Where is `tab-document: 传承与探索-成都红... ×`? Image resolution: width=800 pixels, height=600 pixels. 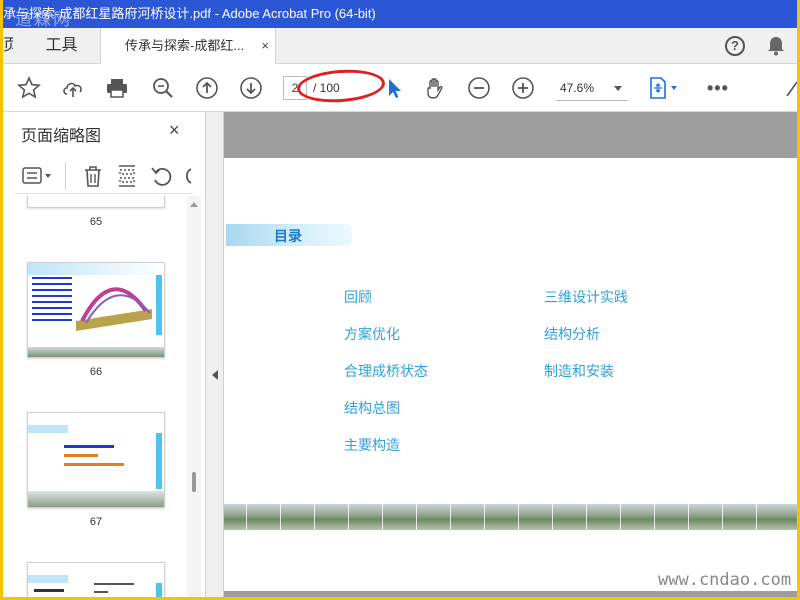 tab-document: 传承与探索-成都红... × is located at coordinates (188, 46).